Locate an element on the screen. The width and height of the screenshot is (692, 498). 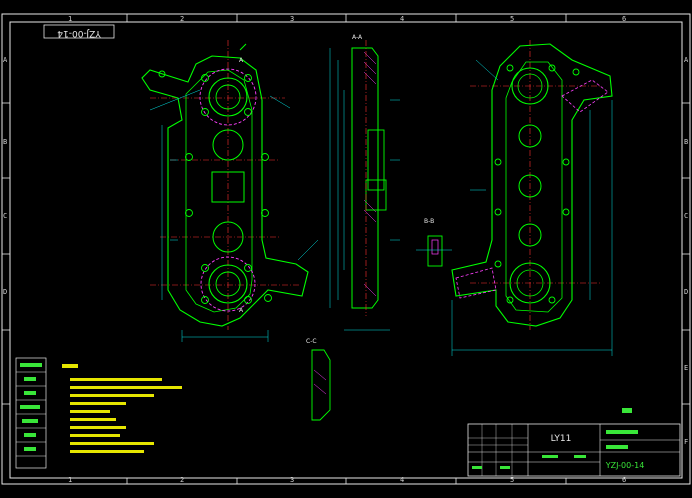
rear-view is located at coordinates (532, 198).